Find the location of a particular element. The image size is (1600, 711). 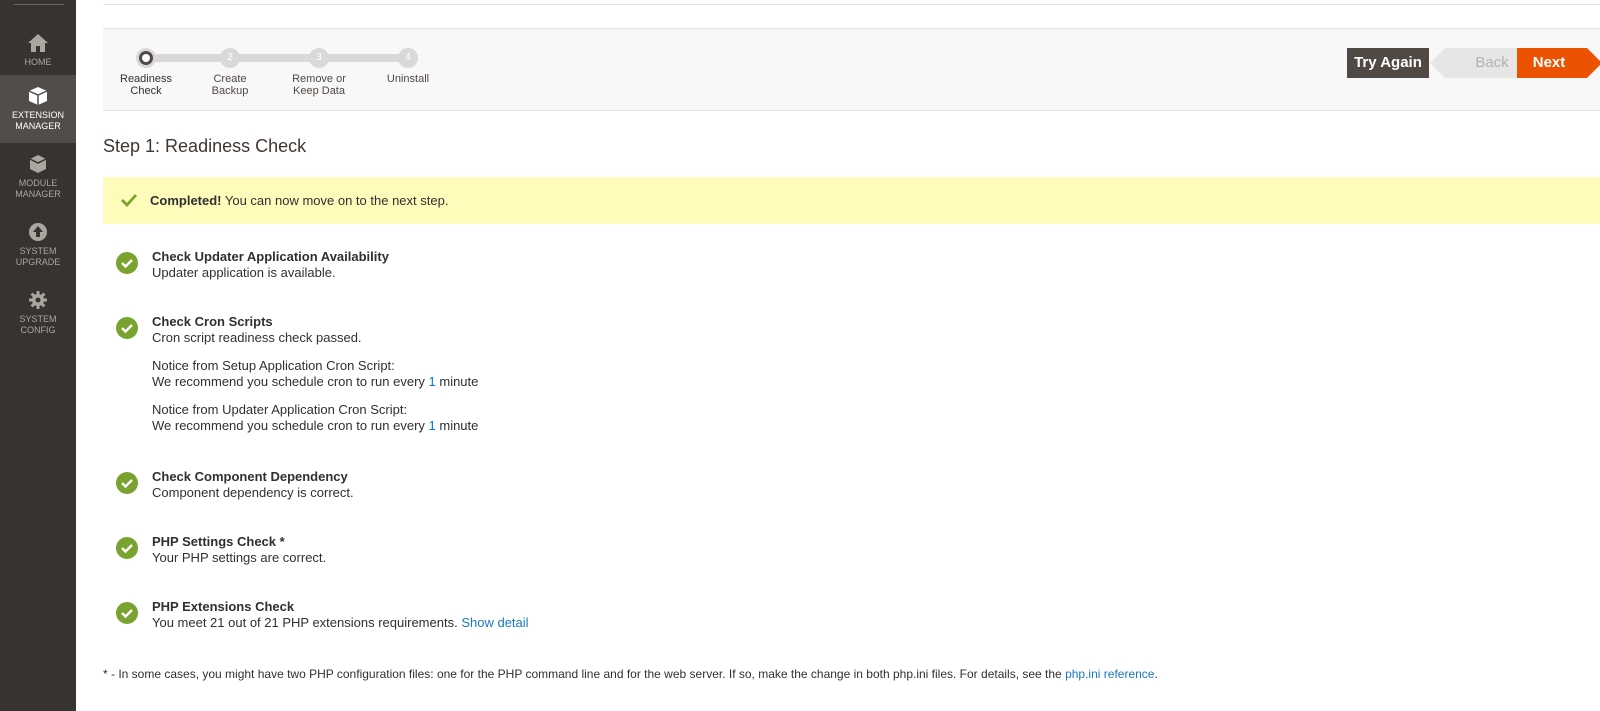

sidebar-item-label: HOME is located at coordinates (38, 62).